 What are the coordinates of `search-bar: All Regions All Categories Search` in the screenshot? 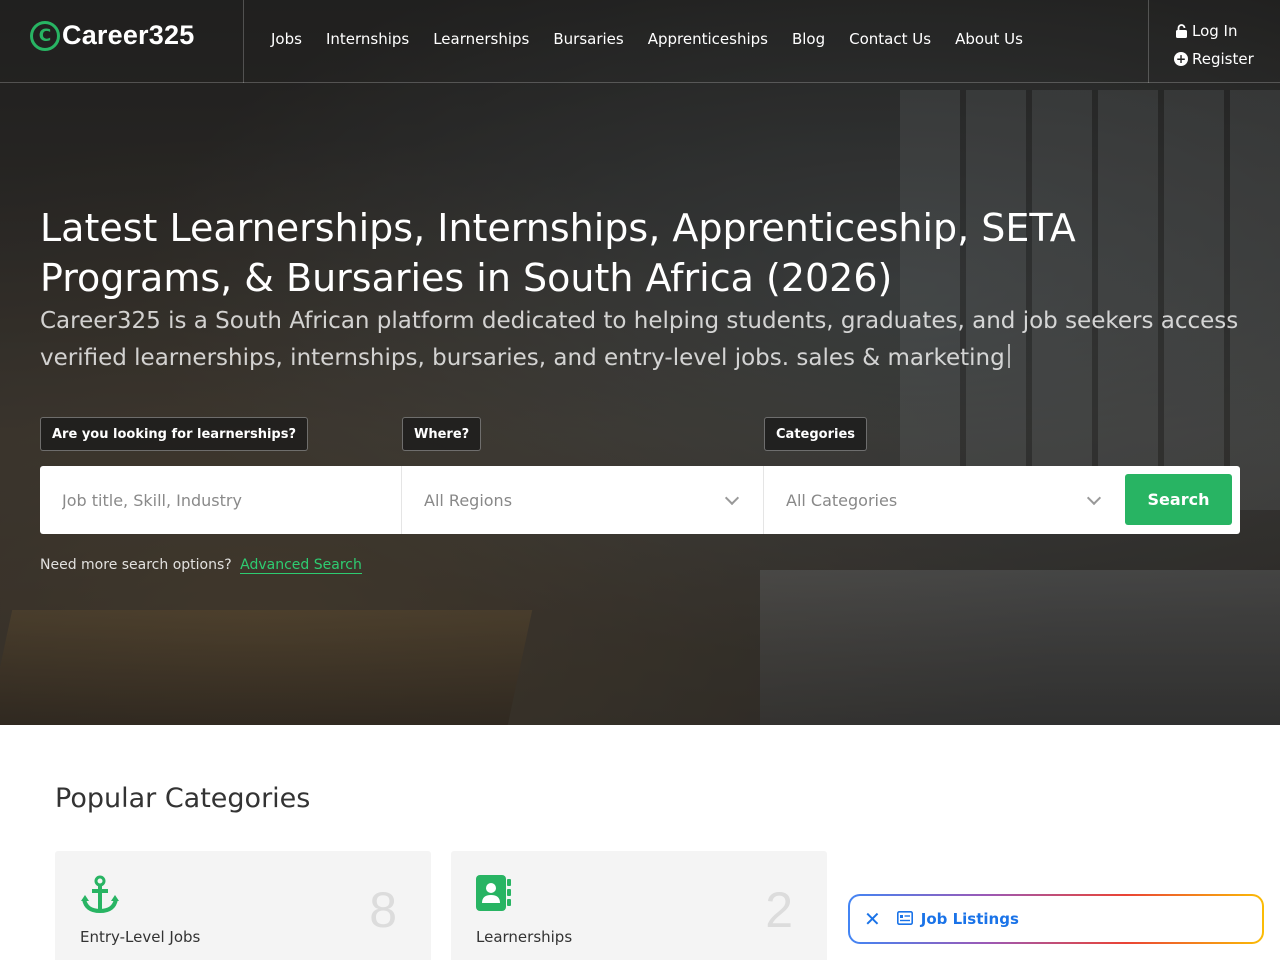 It's located at (640, 500).